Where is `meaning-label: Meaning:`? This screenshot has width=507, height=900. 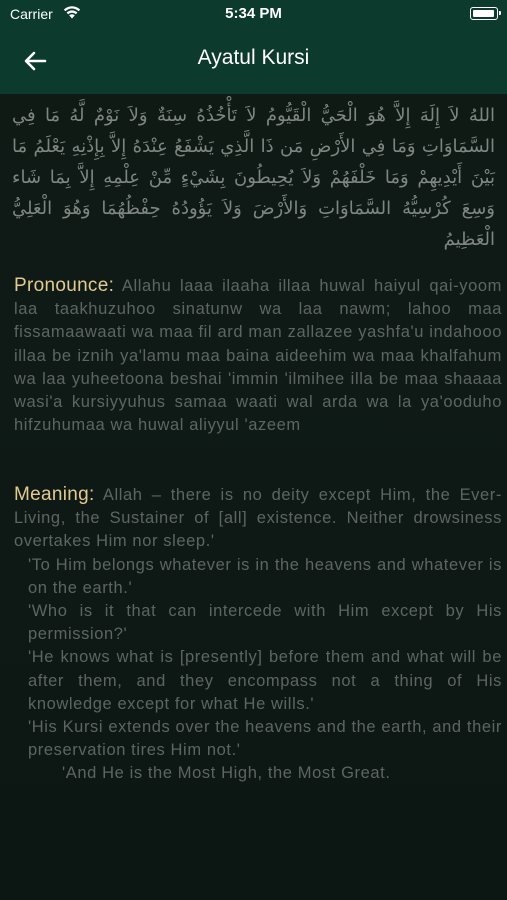
meaning-label: Meaning: is located at coordinates (54, 494).